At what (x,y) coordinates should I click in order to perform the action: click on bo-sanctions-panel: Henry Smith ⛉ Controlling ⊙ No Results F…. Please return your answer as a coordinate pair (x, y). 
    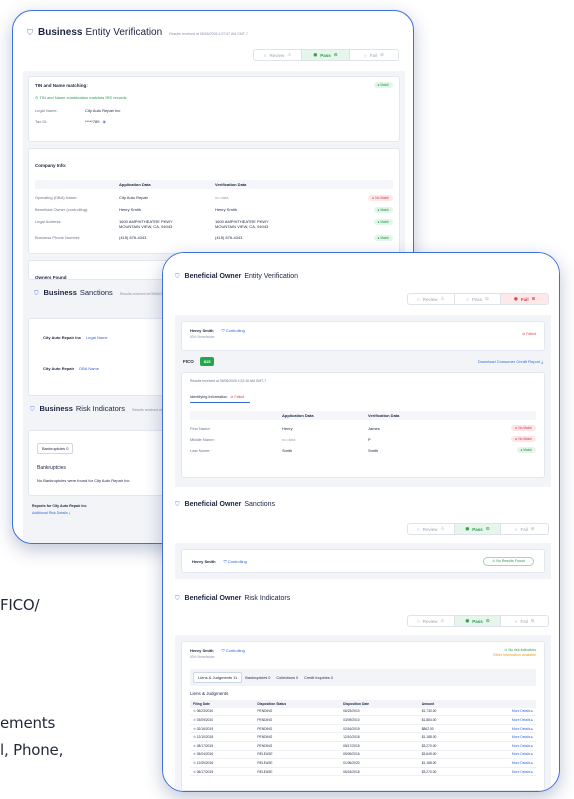
    Looking at the image, I should click on (363, 561).